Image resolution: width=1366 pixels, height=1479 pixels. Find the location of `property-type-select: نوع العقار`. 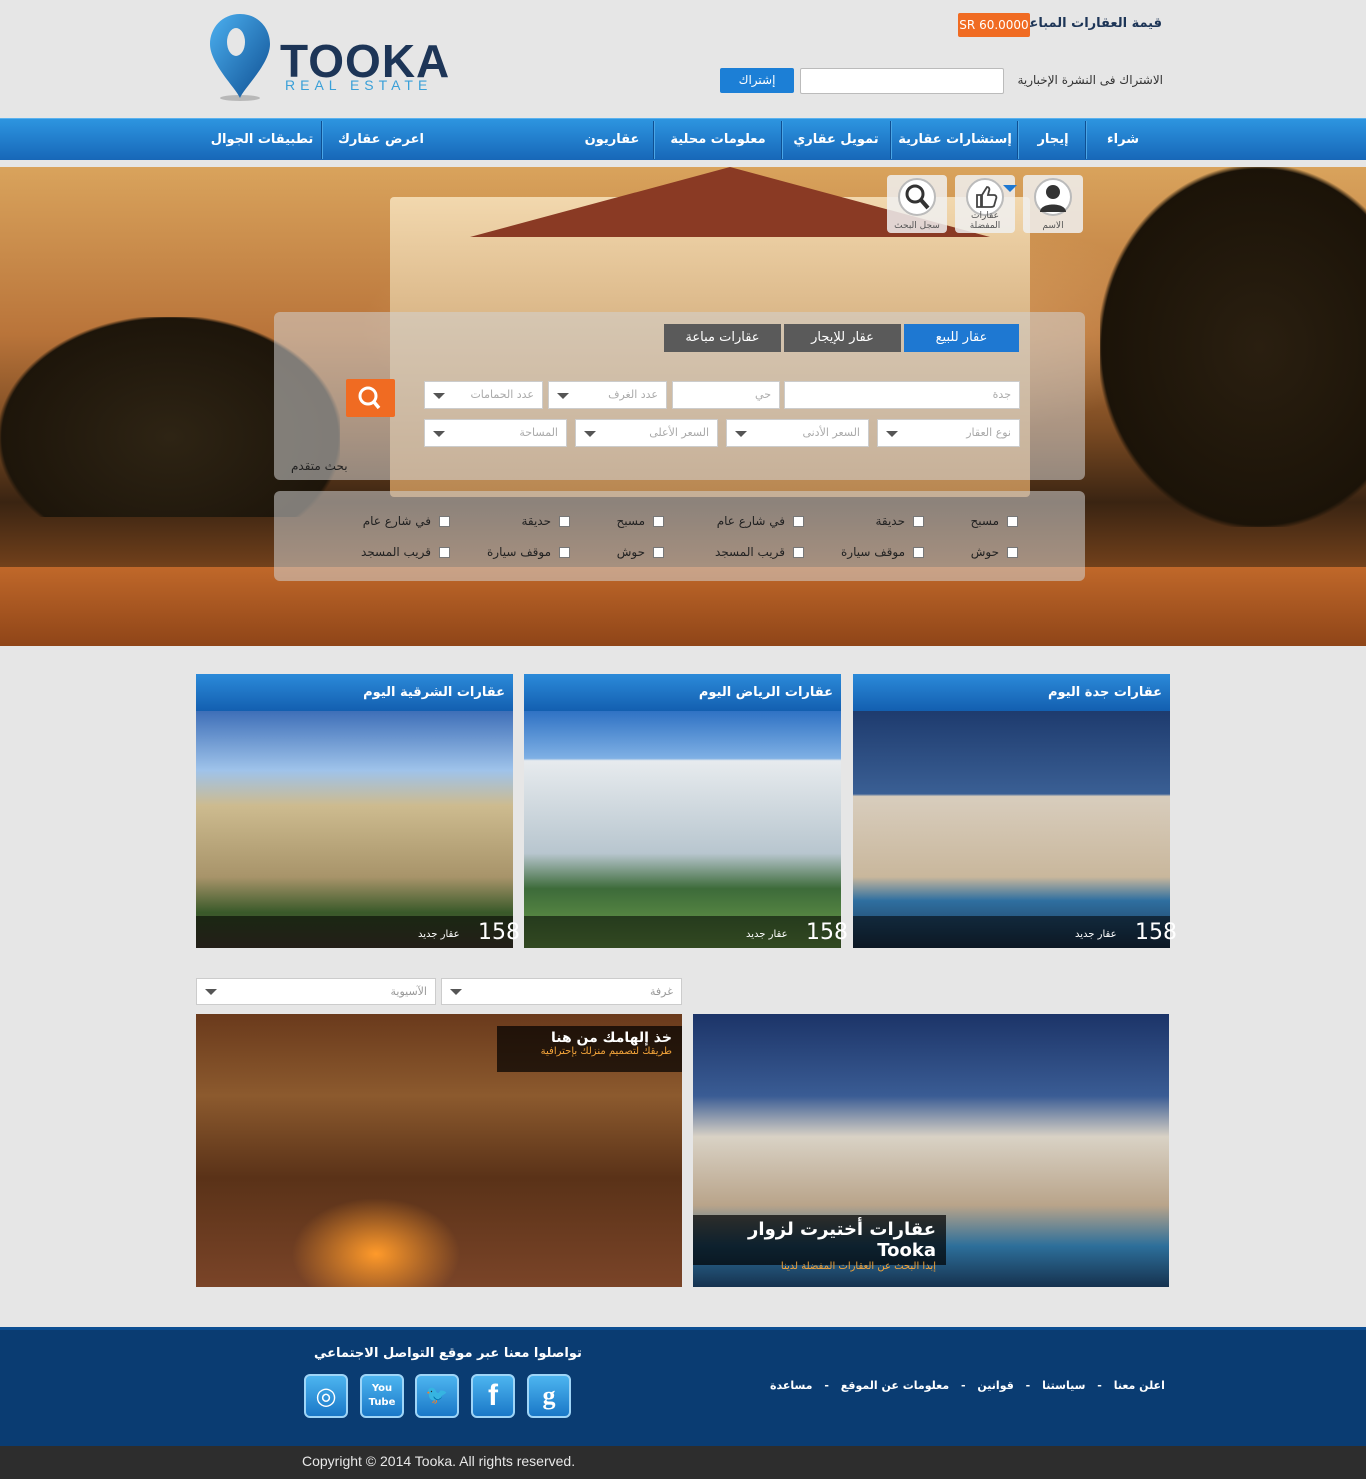

property-type-select: نوع العقار is located at coordinates (948, 433).